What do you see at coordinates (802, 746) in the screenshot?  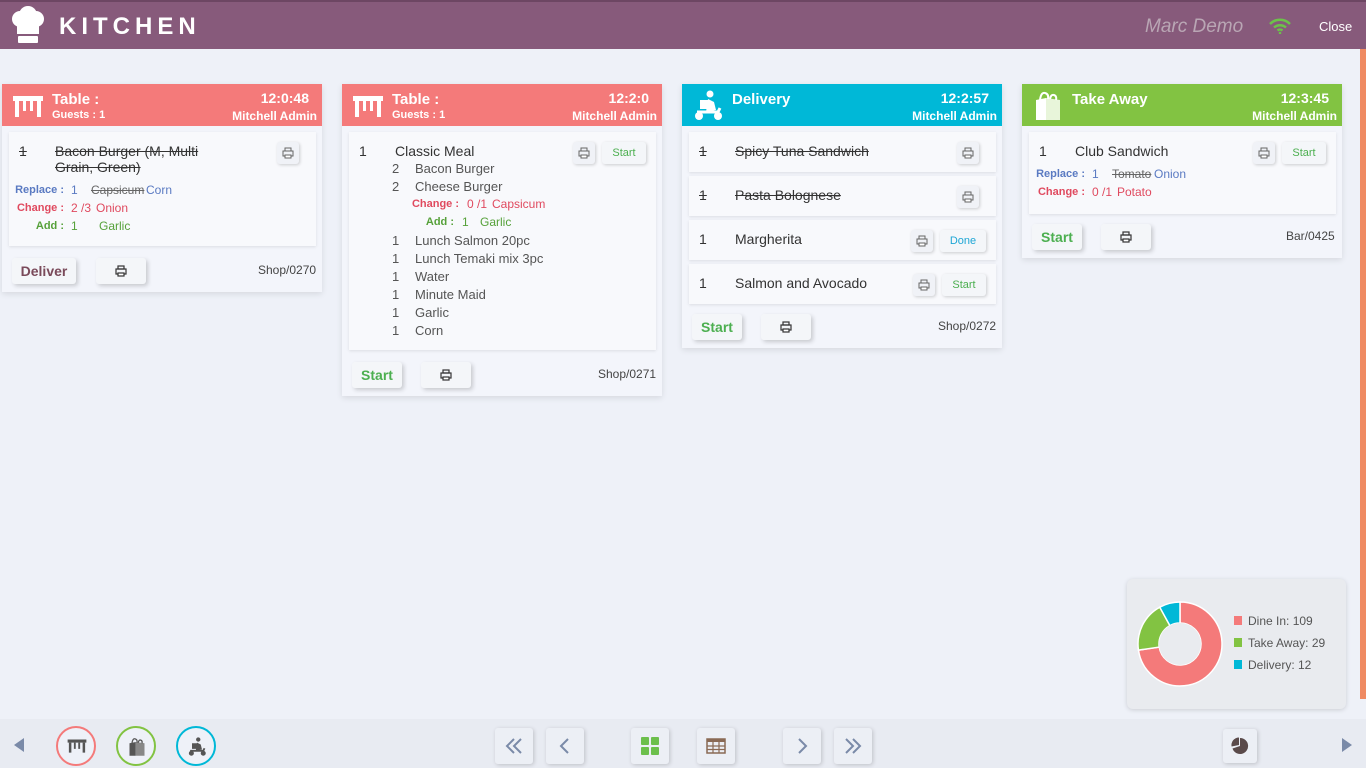 I see `next-page-button` at bounding box center [802, 746].